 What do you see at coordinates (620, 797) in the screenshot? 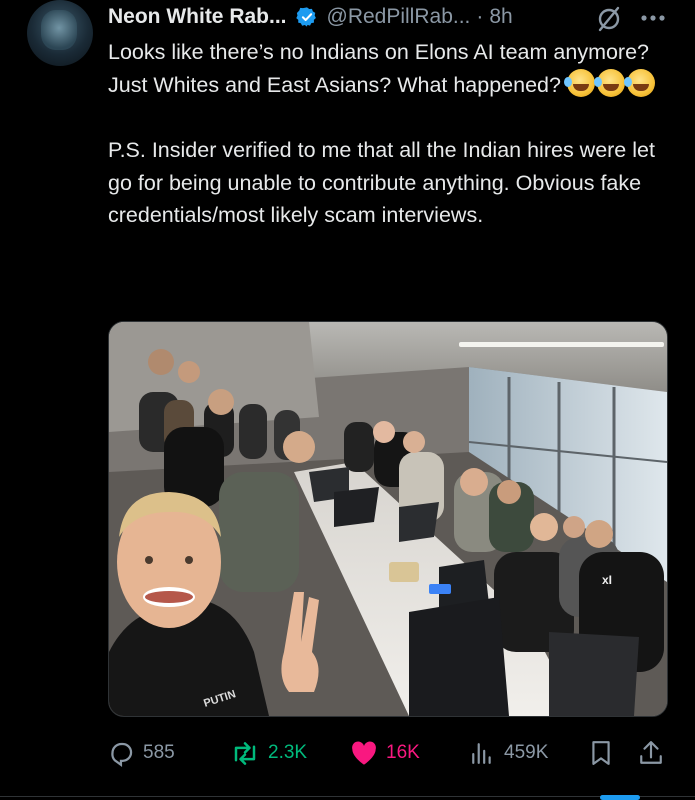
I see `active-tab-indicator` at bounding box center [620, 797].